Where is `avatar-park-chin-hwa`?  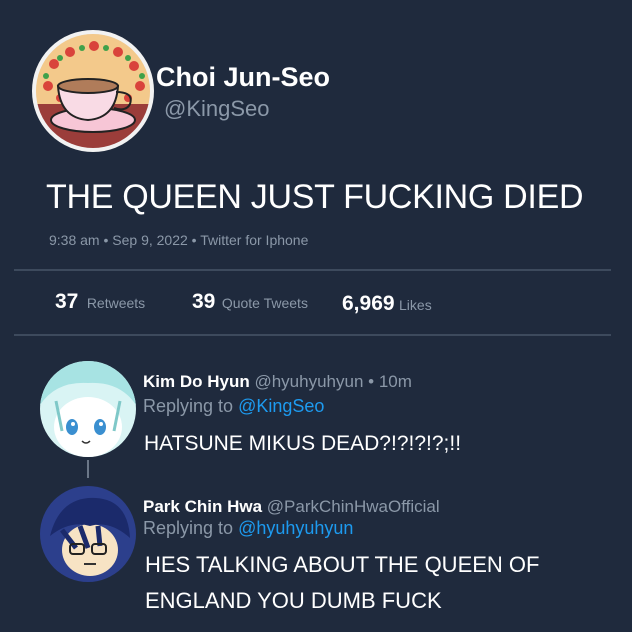 avatar-park-chin-hwa is located at coordinates (88, 534).